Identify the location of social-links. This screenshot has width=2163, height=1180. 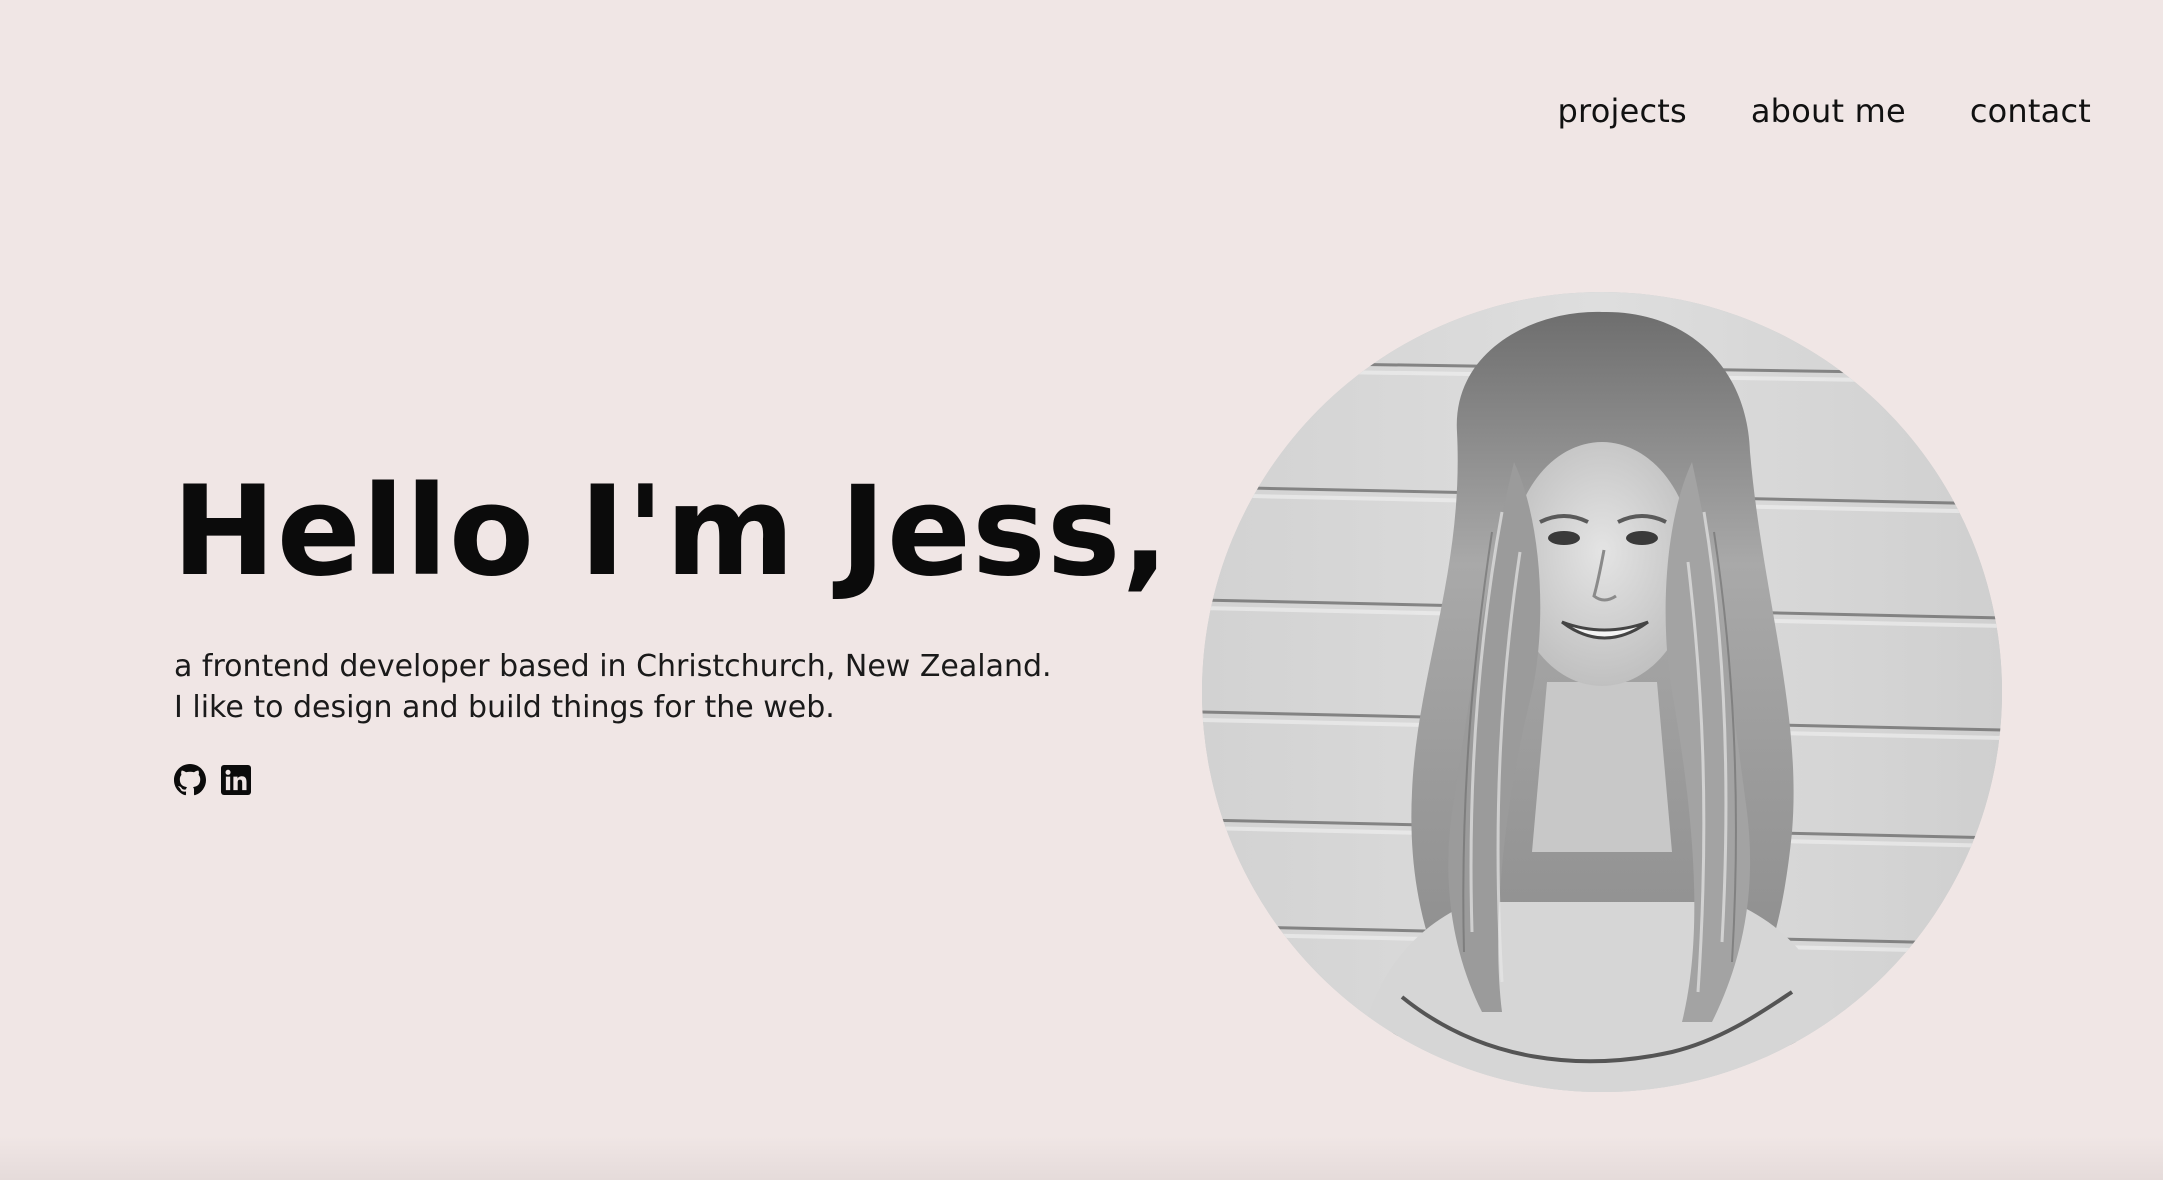
(653, 780).